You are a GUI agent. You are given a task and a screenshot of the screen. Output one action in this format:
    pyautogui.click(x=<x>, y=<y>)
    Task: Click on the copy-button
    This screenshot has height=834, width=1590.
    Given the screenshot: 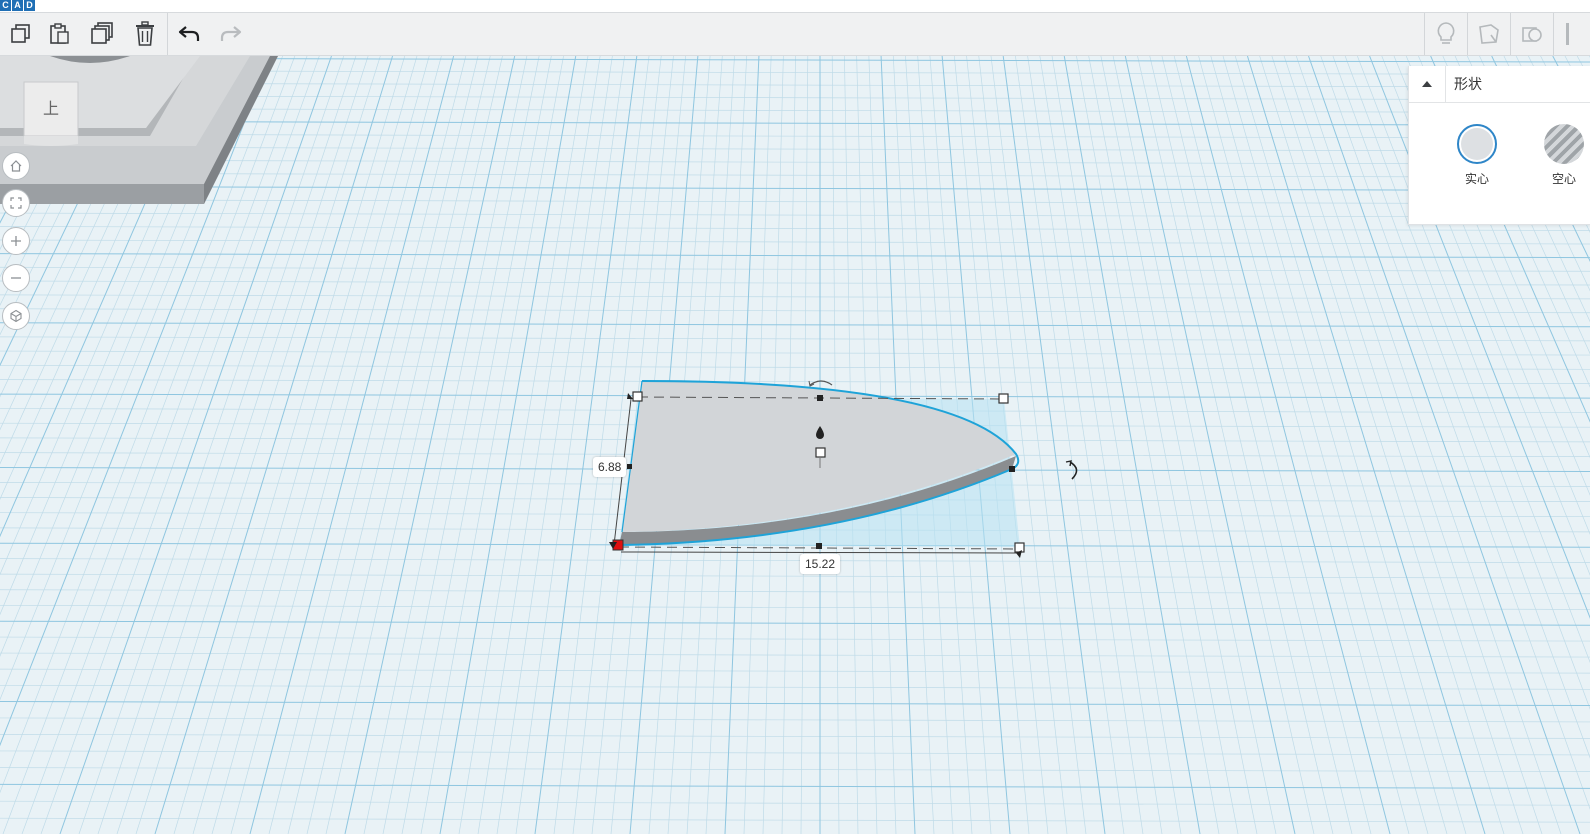 What is the action you would take?
    pyautogui.click(x=21, y=34)
    